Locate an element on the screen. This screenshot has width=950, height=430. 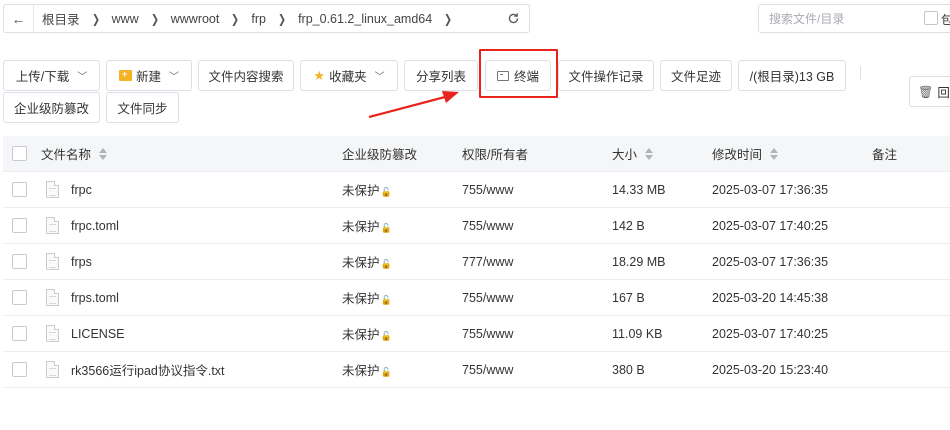
header-note: 备注 is located at coordinates (885, 155).